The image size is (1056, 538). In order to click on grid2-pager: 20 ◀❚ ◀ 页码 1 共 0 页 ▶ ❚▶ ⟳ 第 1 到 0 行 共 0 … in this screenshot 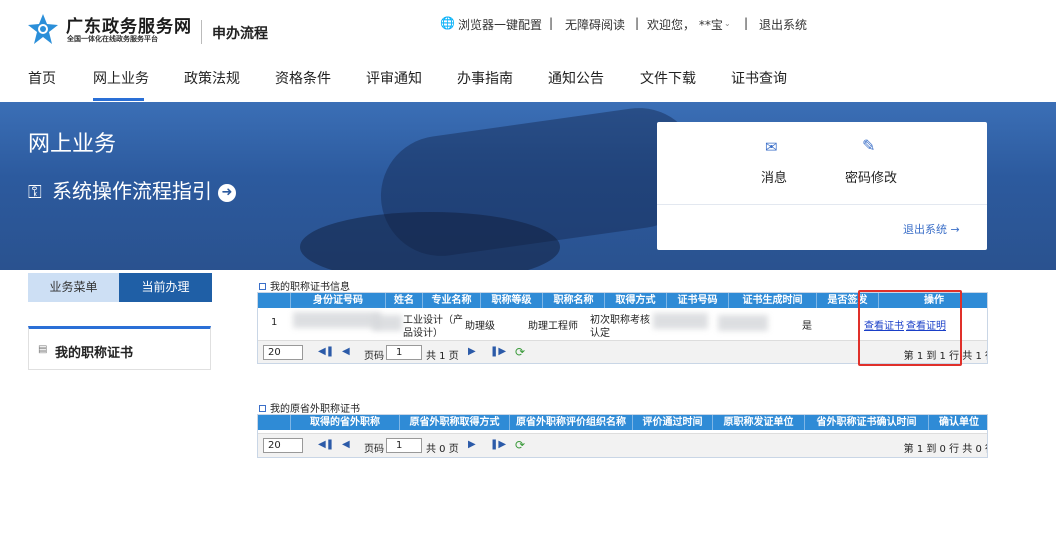, I will do `click(623, 445)`.